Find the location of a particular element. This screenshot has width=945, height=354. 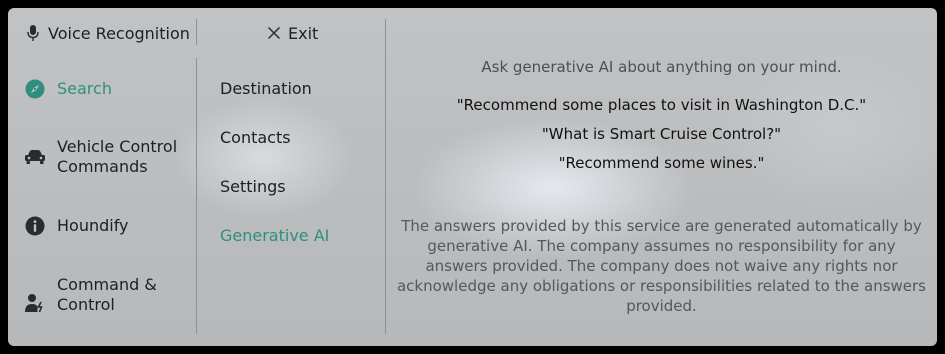

submenu-item-settings: Settings is located at coordinates (253, 186).